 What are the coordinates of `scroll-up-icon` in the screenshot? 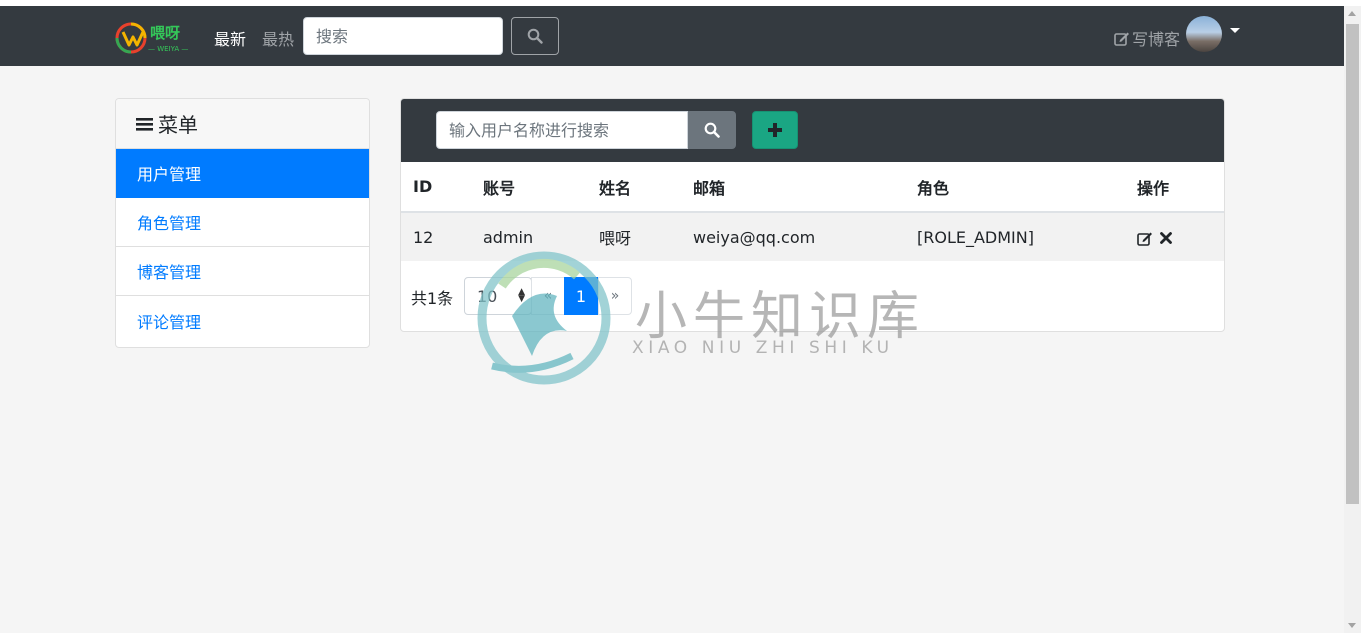 It's located at (1352, 13).